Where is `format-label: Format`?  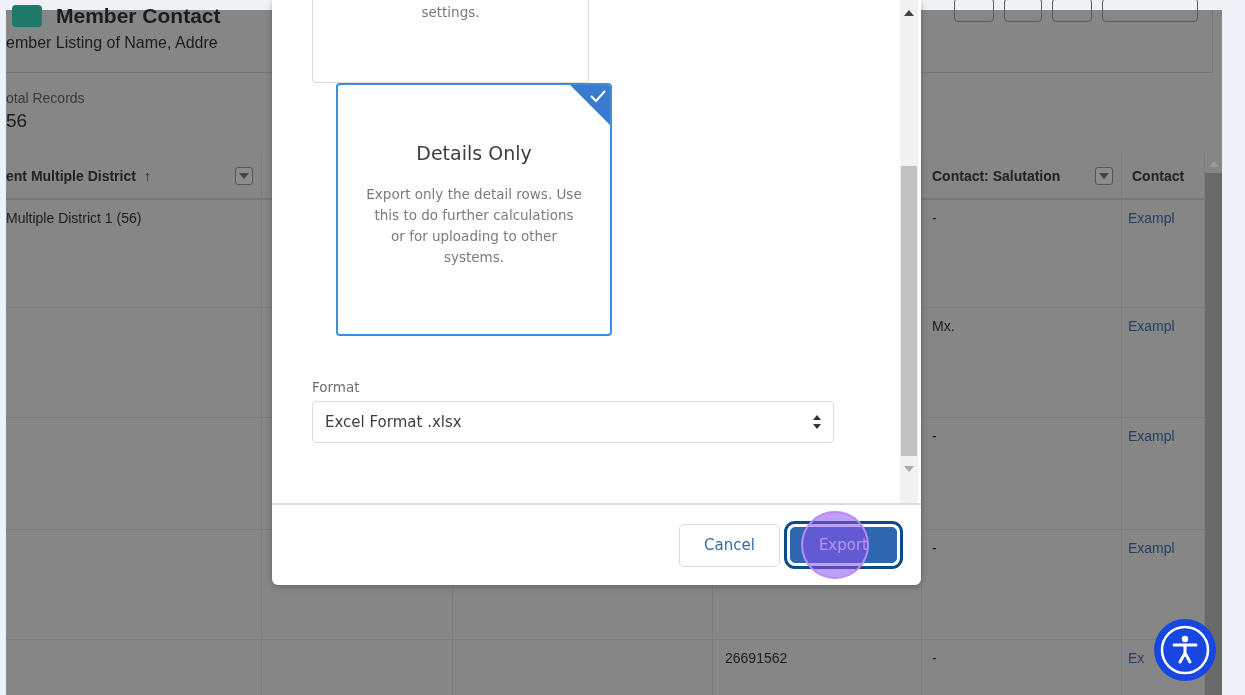 format-label: Format is located at coordinates (336, 387).